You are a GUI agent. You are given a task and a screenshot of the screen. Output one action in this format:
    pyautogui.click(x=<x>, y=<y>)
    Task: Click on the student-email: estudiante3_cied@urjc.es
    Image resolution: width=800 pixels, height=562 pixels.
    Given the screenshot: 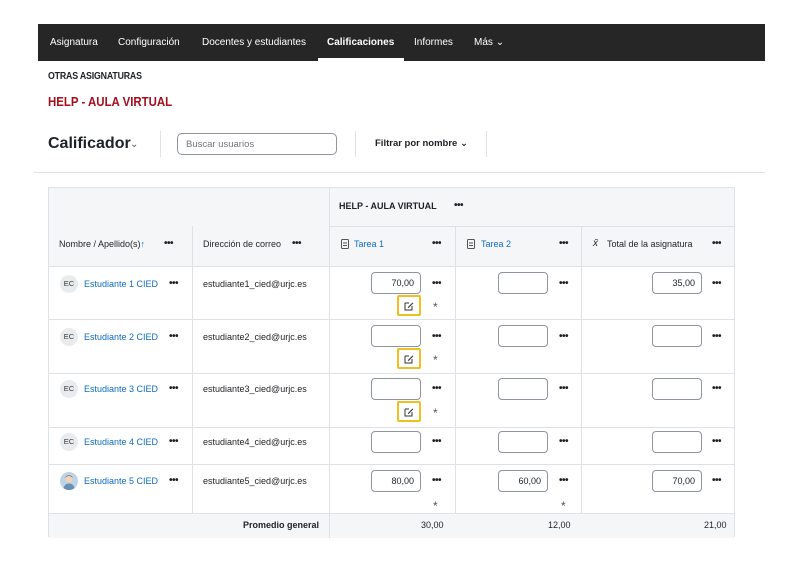 What is the action you would take?
    pyautogui.click(x=255, y=389)
    